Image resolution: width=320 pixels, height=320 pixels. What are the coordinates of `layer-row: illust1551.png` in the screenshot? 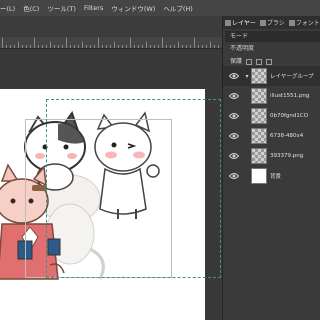 It's located at (271, 96).